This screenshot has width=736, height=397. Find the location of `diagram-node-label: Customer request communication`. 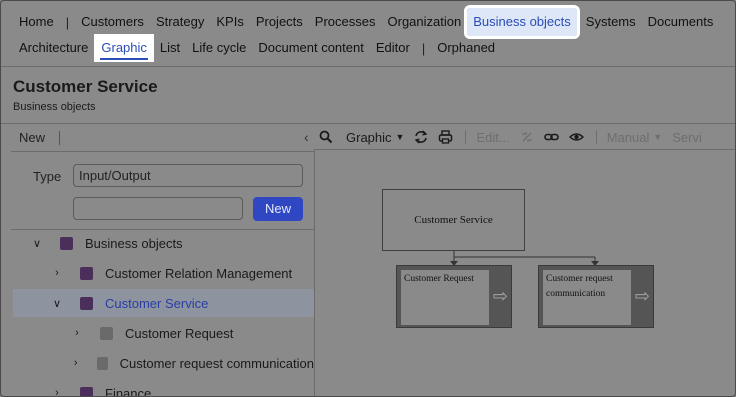

diagram-node-label: Customer request communication is located at coordinates (587, 297).